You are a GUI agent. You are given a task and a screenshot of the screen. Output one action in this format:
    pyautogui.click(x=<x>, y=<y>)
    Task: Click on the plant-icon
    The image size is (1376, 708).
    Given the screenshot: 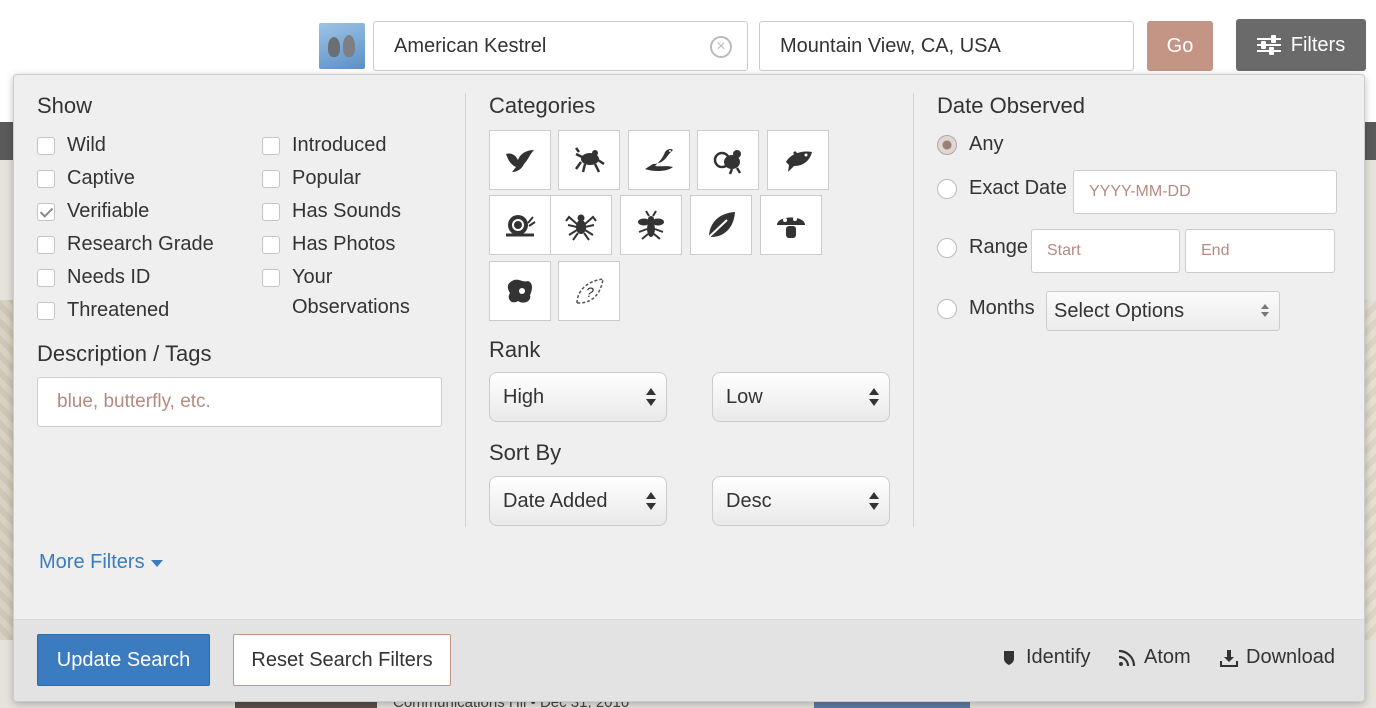 What is the action you would take?
    pyautogui.click(x=721, y=225)
    